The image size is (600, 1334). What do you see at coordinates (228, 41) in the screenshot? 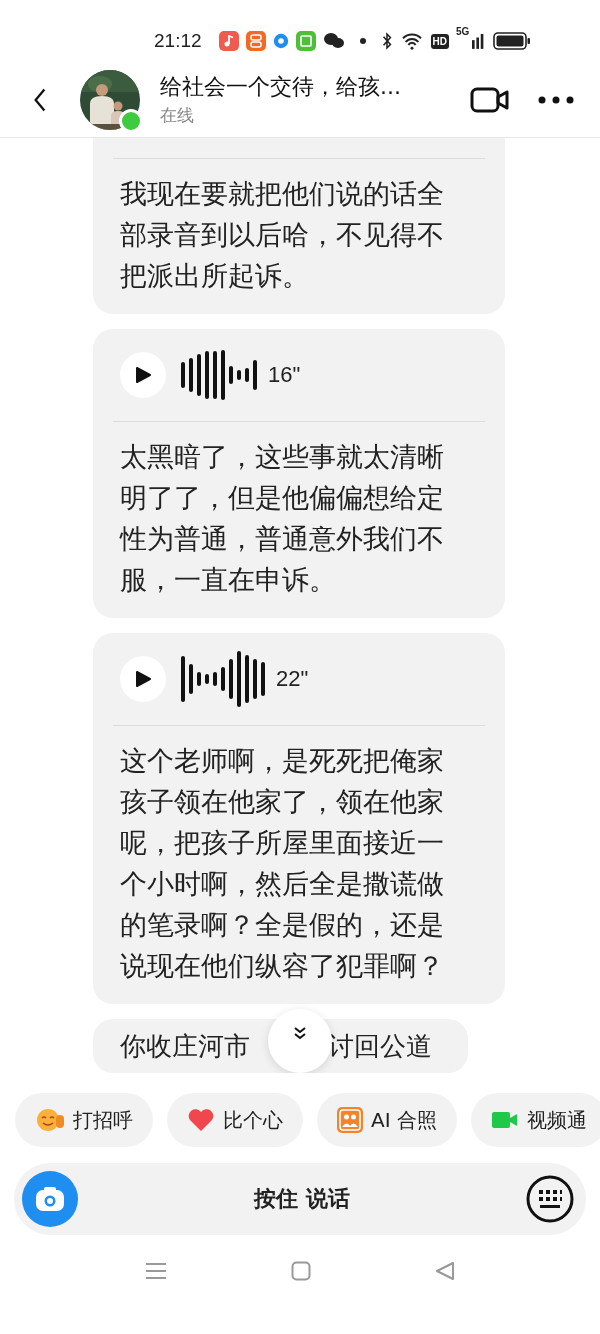
I see `music-app-icon` at bounding box center [228, 41].